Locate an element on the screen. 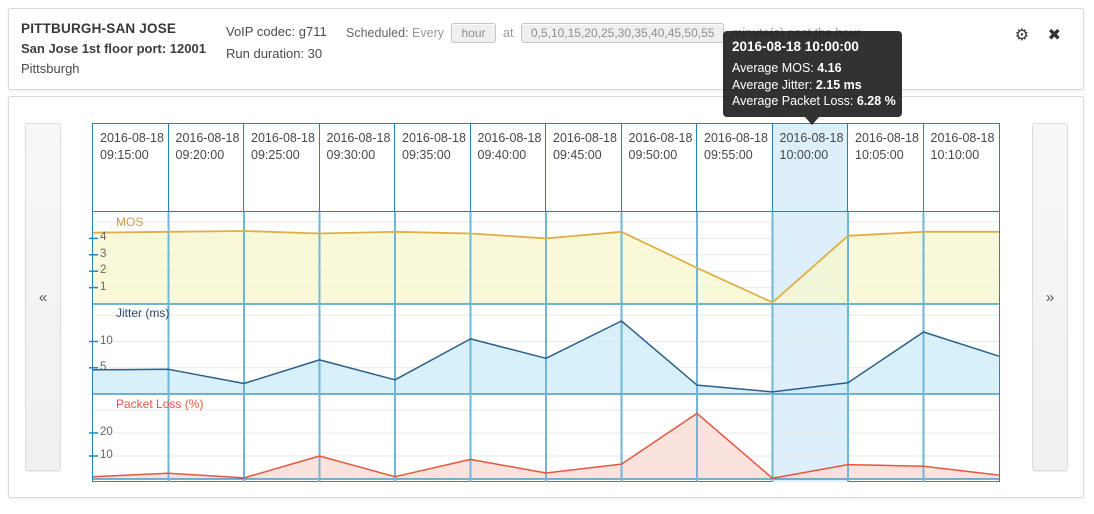  tooltip-mos-row: Average MOS: 4.16 is located at coordinates (787, 68).